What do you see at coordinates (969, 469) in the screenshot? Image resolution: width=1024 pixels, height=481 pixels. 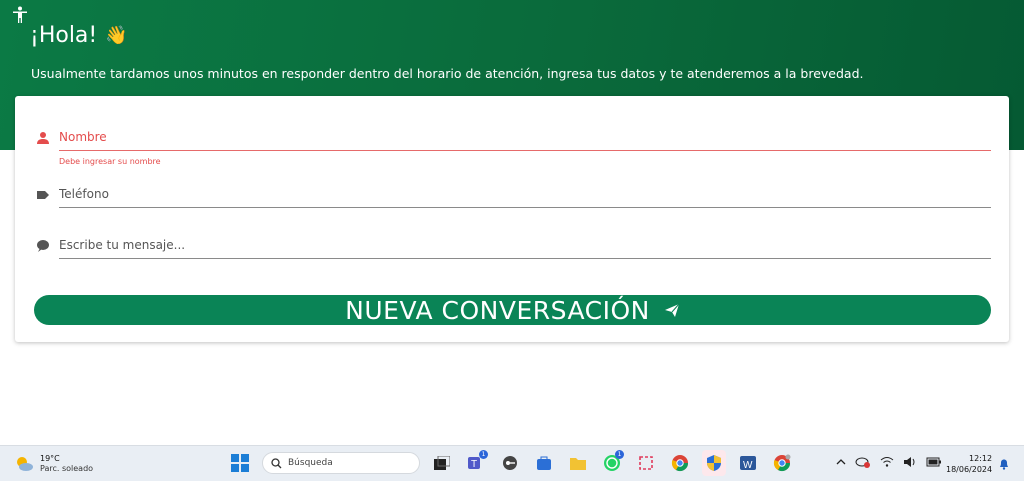 I see `clock-date: 18/06/2024` at bounding box center [969, 469].